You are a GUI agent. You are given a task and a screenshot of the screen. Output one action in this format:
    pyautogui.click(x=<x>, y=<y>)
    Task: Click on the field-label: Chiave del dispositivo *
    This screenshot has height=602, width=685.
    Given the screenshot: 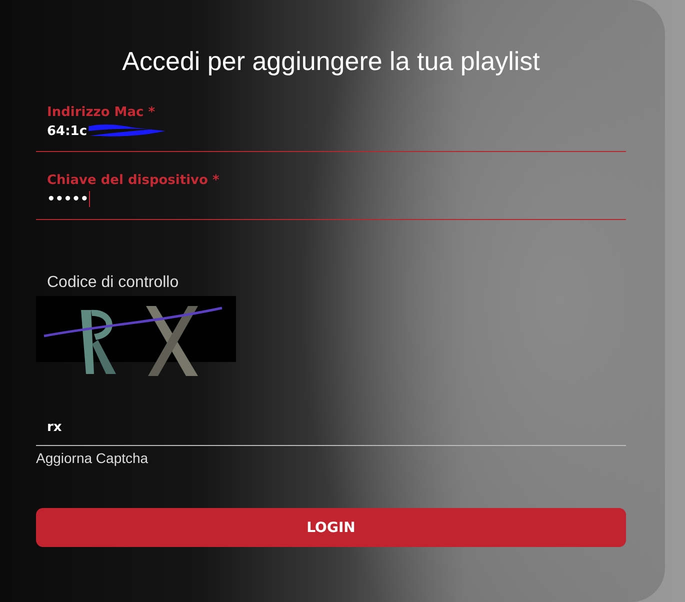 What is the action you would take?
    pyautogui.click(x=133, y=180)
    